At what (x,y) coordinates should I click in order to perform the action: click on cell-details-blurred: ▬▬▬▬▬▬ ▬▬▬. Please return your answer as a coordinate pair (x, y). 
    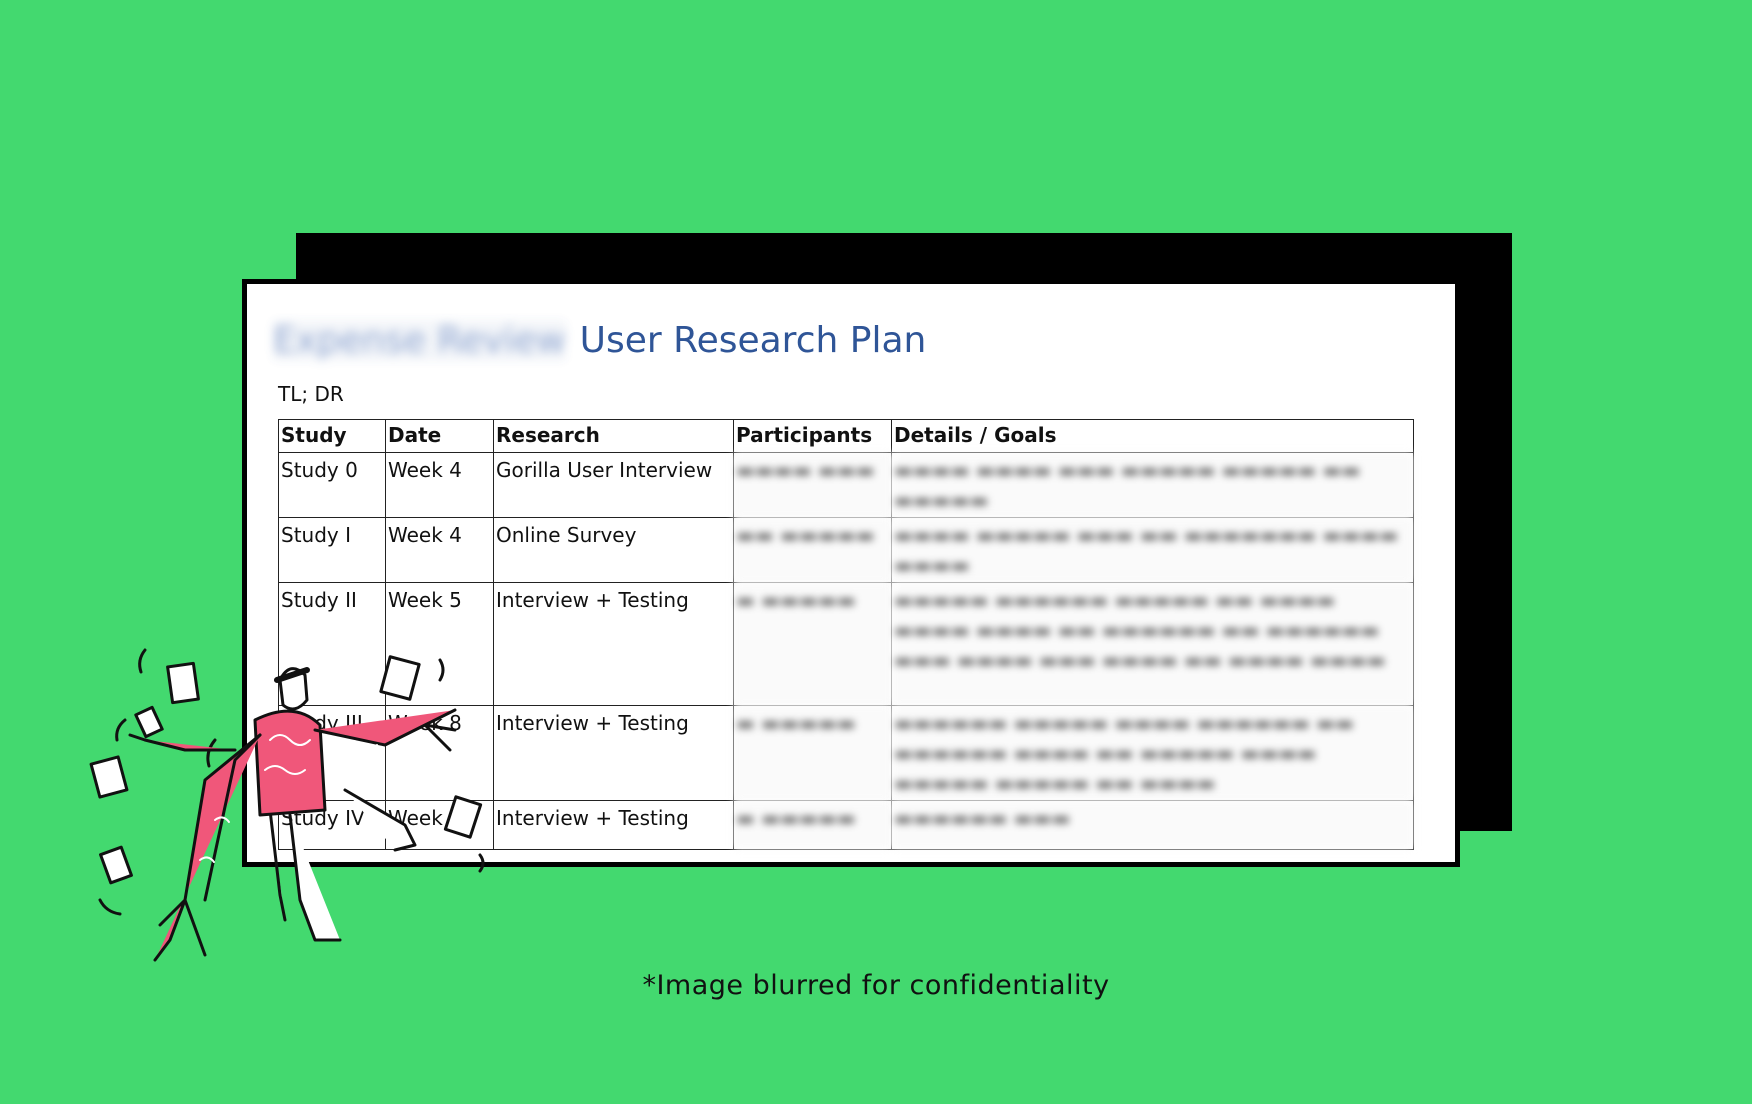
    Looking at the image, I should click on (1152, 825).